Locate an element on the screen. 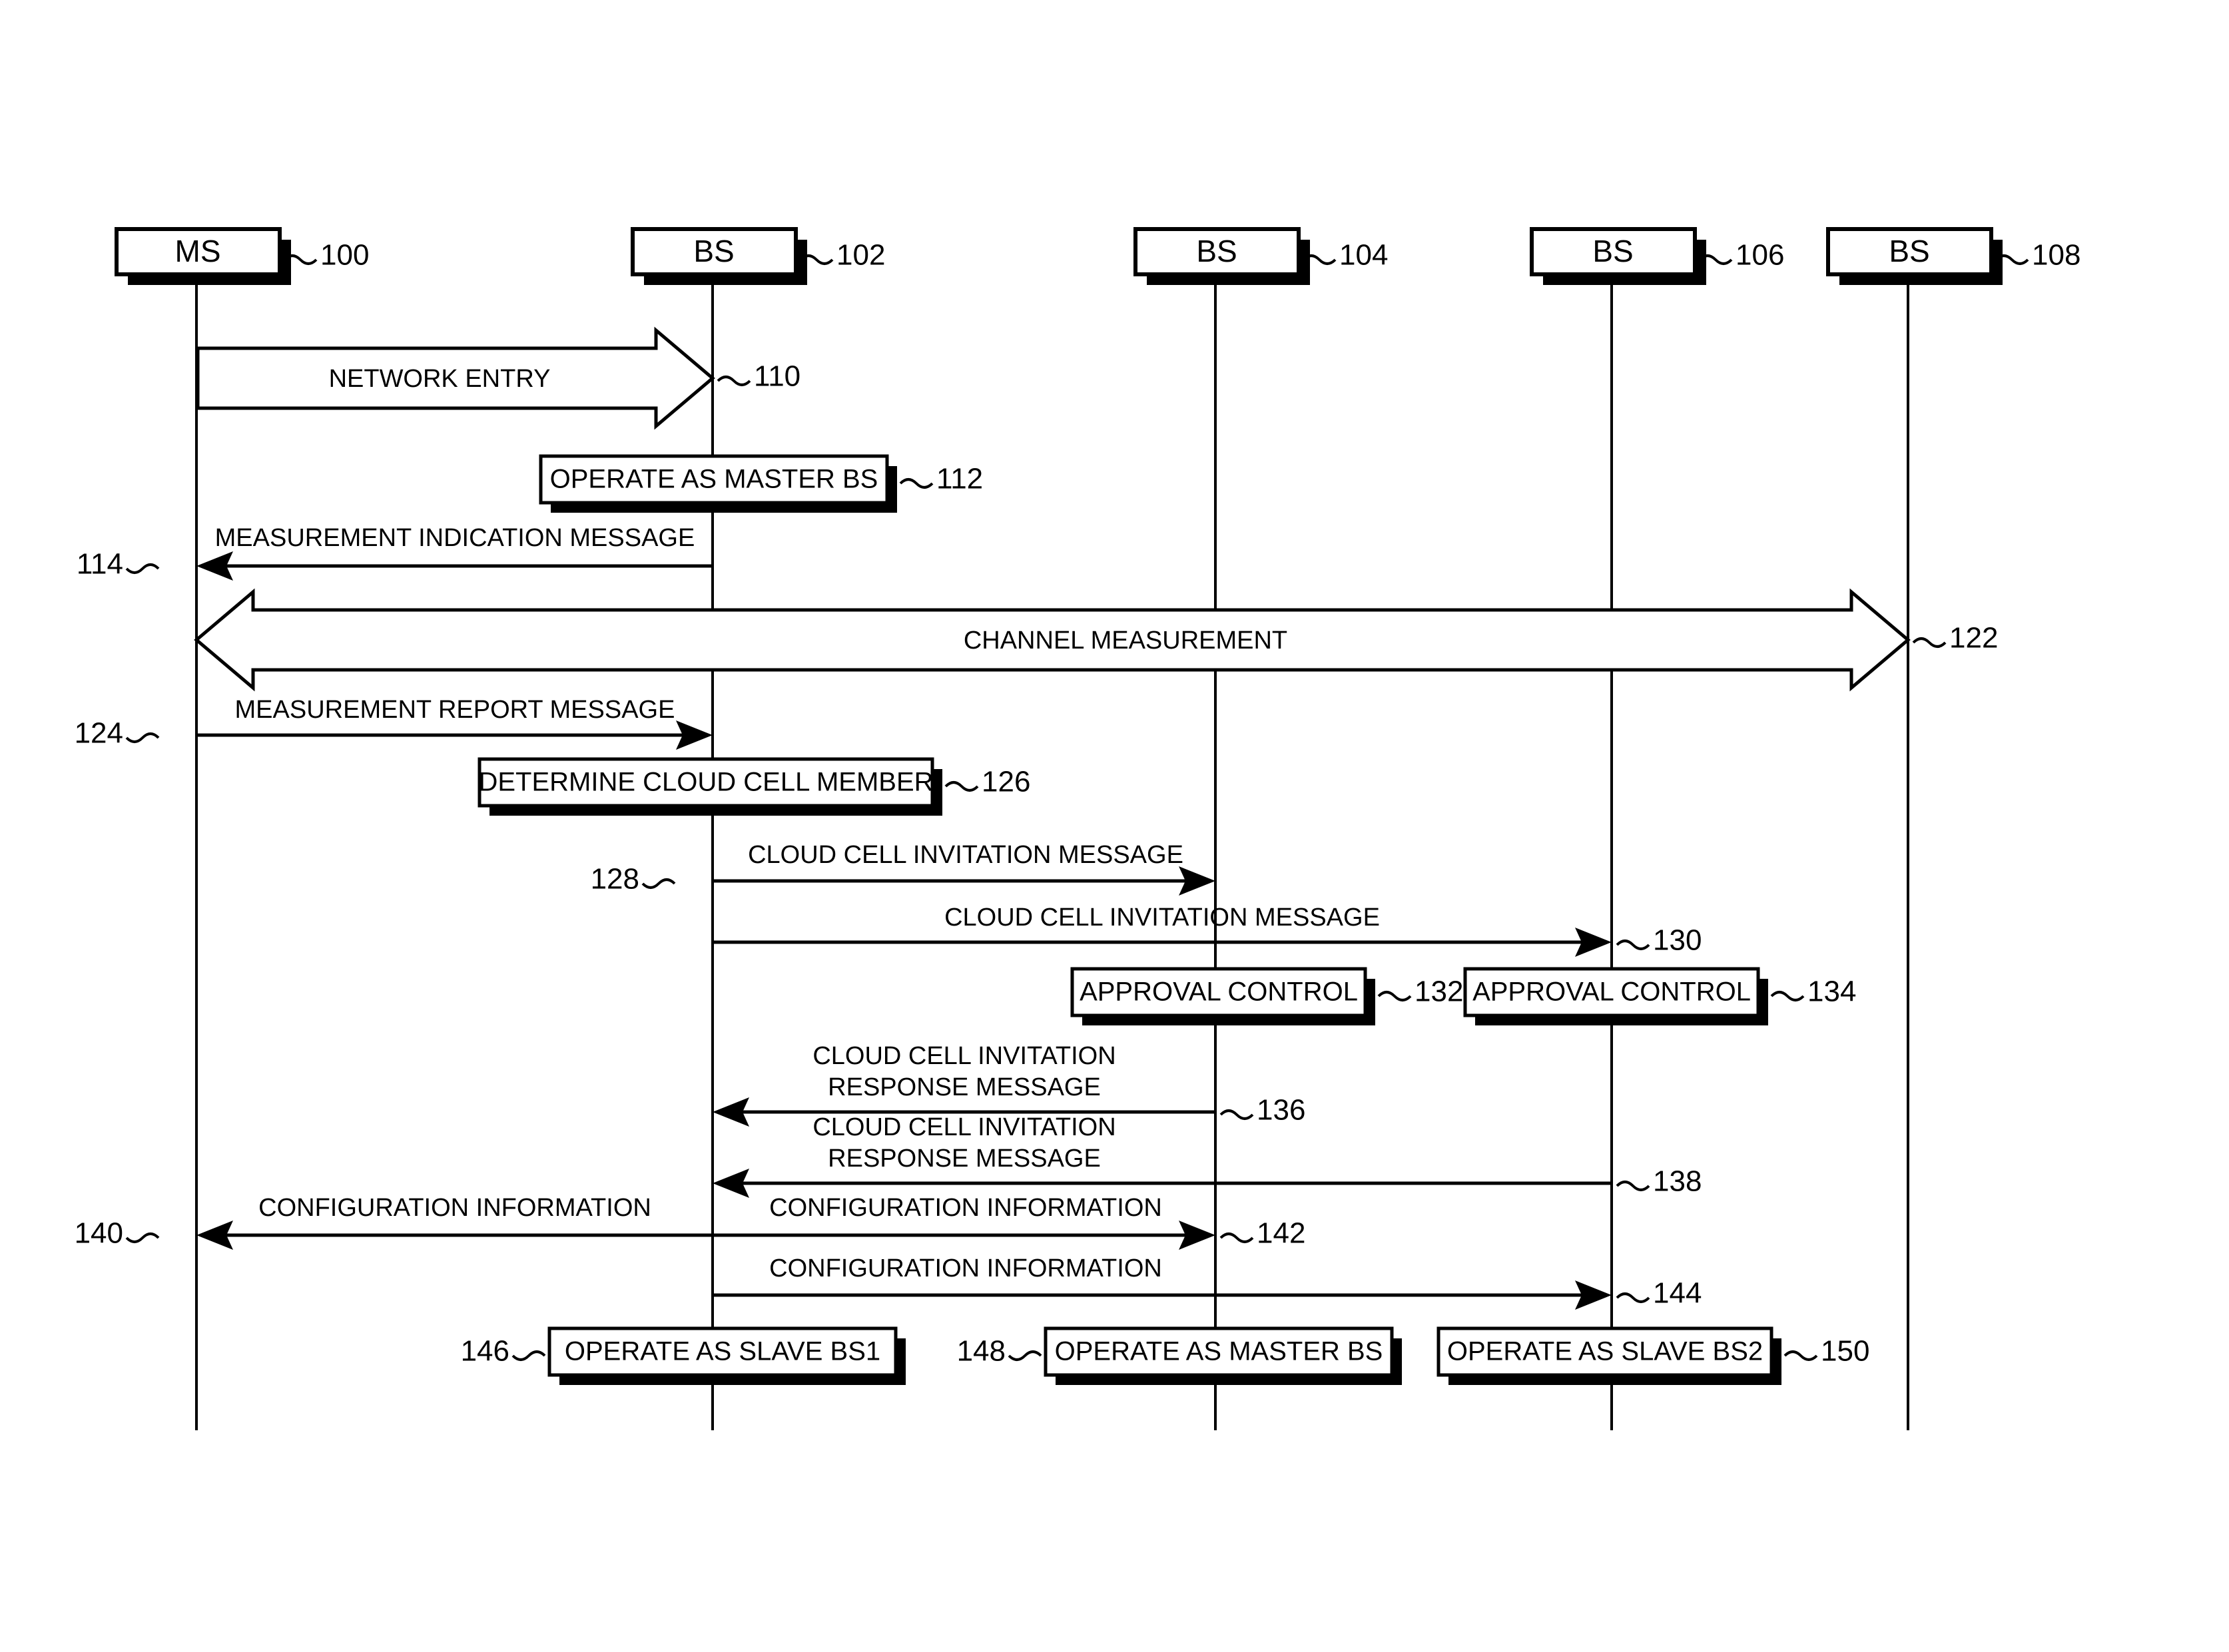  message-measurement-report: MEASUREMENT REPORT MESSAGE 124 is located at coordinates (394, 723).